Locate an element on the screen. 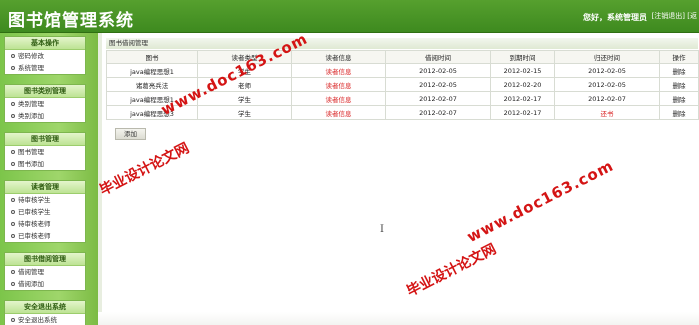  menu-item-label: 图书添加 is located at coordinates (31, 164).